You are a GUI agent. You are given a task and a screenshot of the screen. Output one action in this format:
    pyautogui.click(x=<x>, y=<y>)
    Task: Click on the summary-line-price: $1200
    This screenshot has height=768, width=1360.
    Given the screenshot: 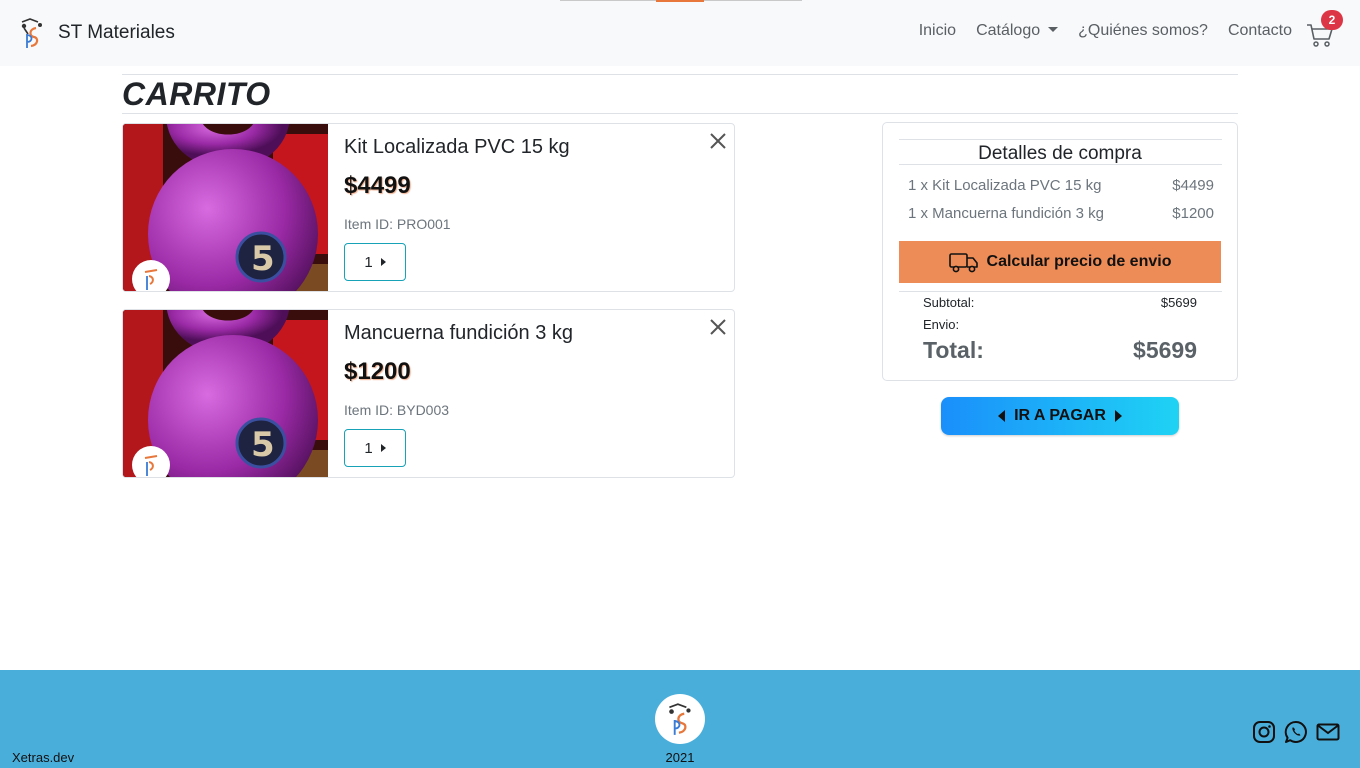 What is the action you would take?
    pyautogui.click(x=1193, y=213)
    